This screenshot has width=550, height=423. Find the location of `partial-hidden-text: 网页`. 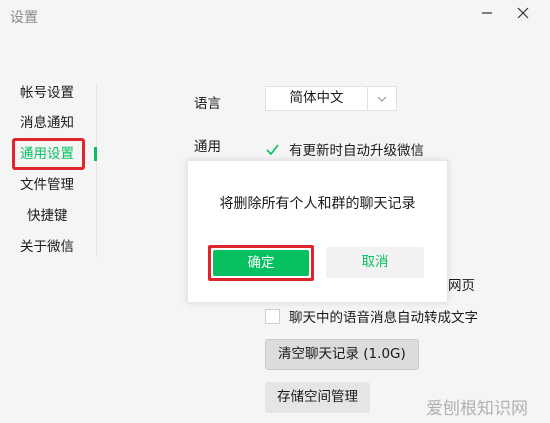

partial-hidden-text: 网页 is located at coordinates (461, 286).